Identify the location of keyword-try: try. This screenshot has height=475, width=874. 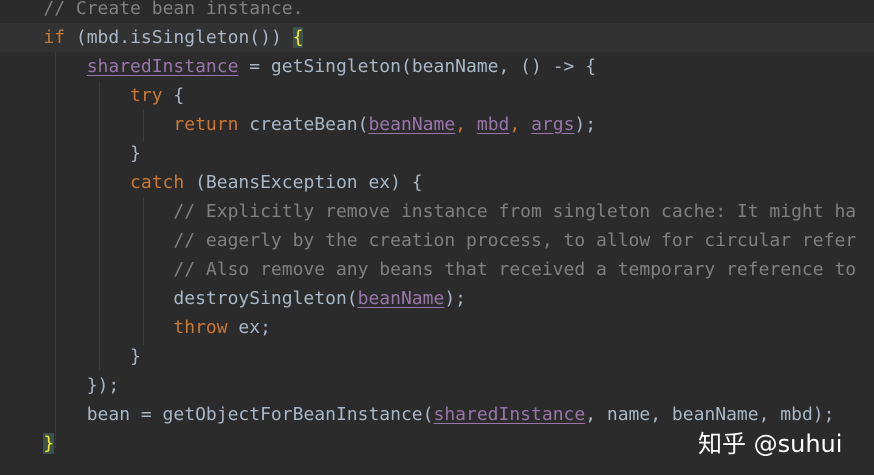
(146, 95).